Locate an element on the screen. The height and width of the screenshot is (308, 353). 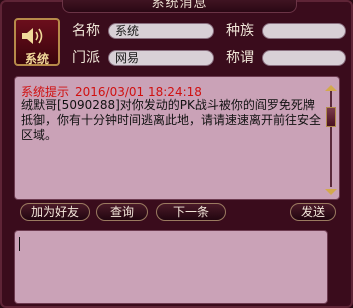
message-scrollbar is located at coordinates (331, 140).